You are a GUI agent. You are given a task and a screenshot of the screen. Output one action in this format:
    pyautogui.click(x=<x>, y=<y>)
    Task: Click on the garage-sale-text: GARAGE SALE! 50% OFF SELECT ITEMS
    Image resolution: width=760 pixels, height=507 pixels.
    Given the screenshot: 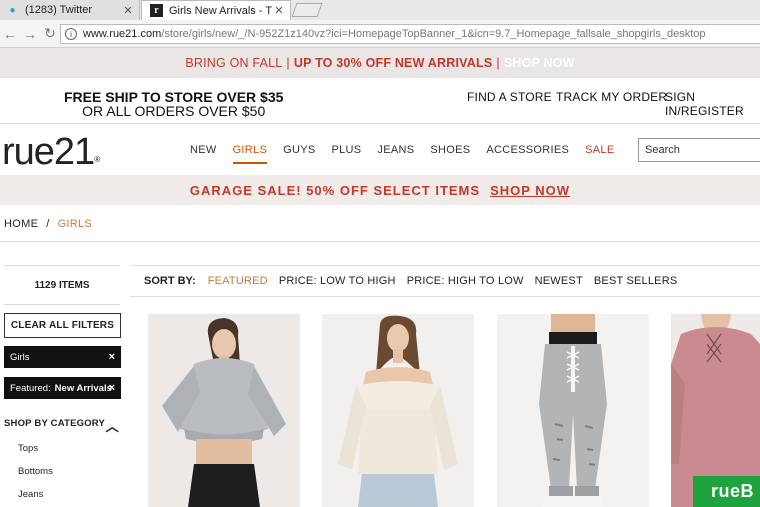 What is the action you would take?
    pyautogui.click(x=335, y=190)
    